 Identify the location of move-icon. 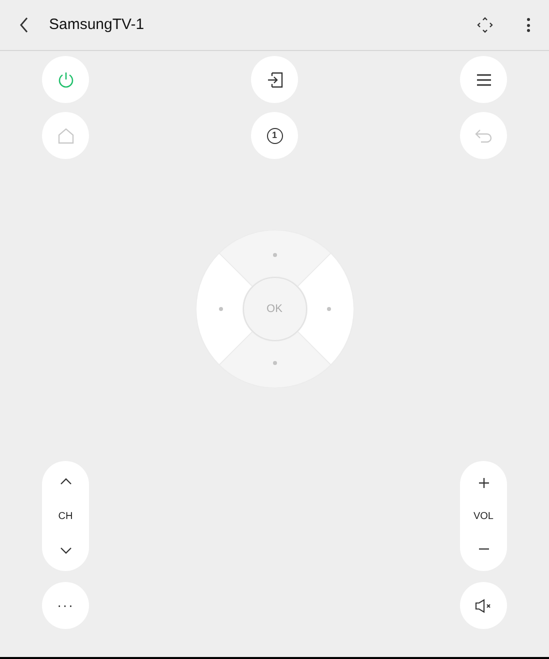
(485, 25).